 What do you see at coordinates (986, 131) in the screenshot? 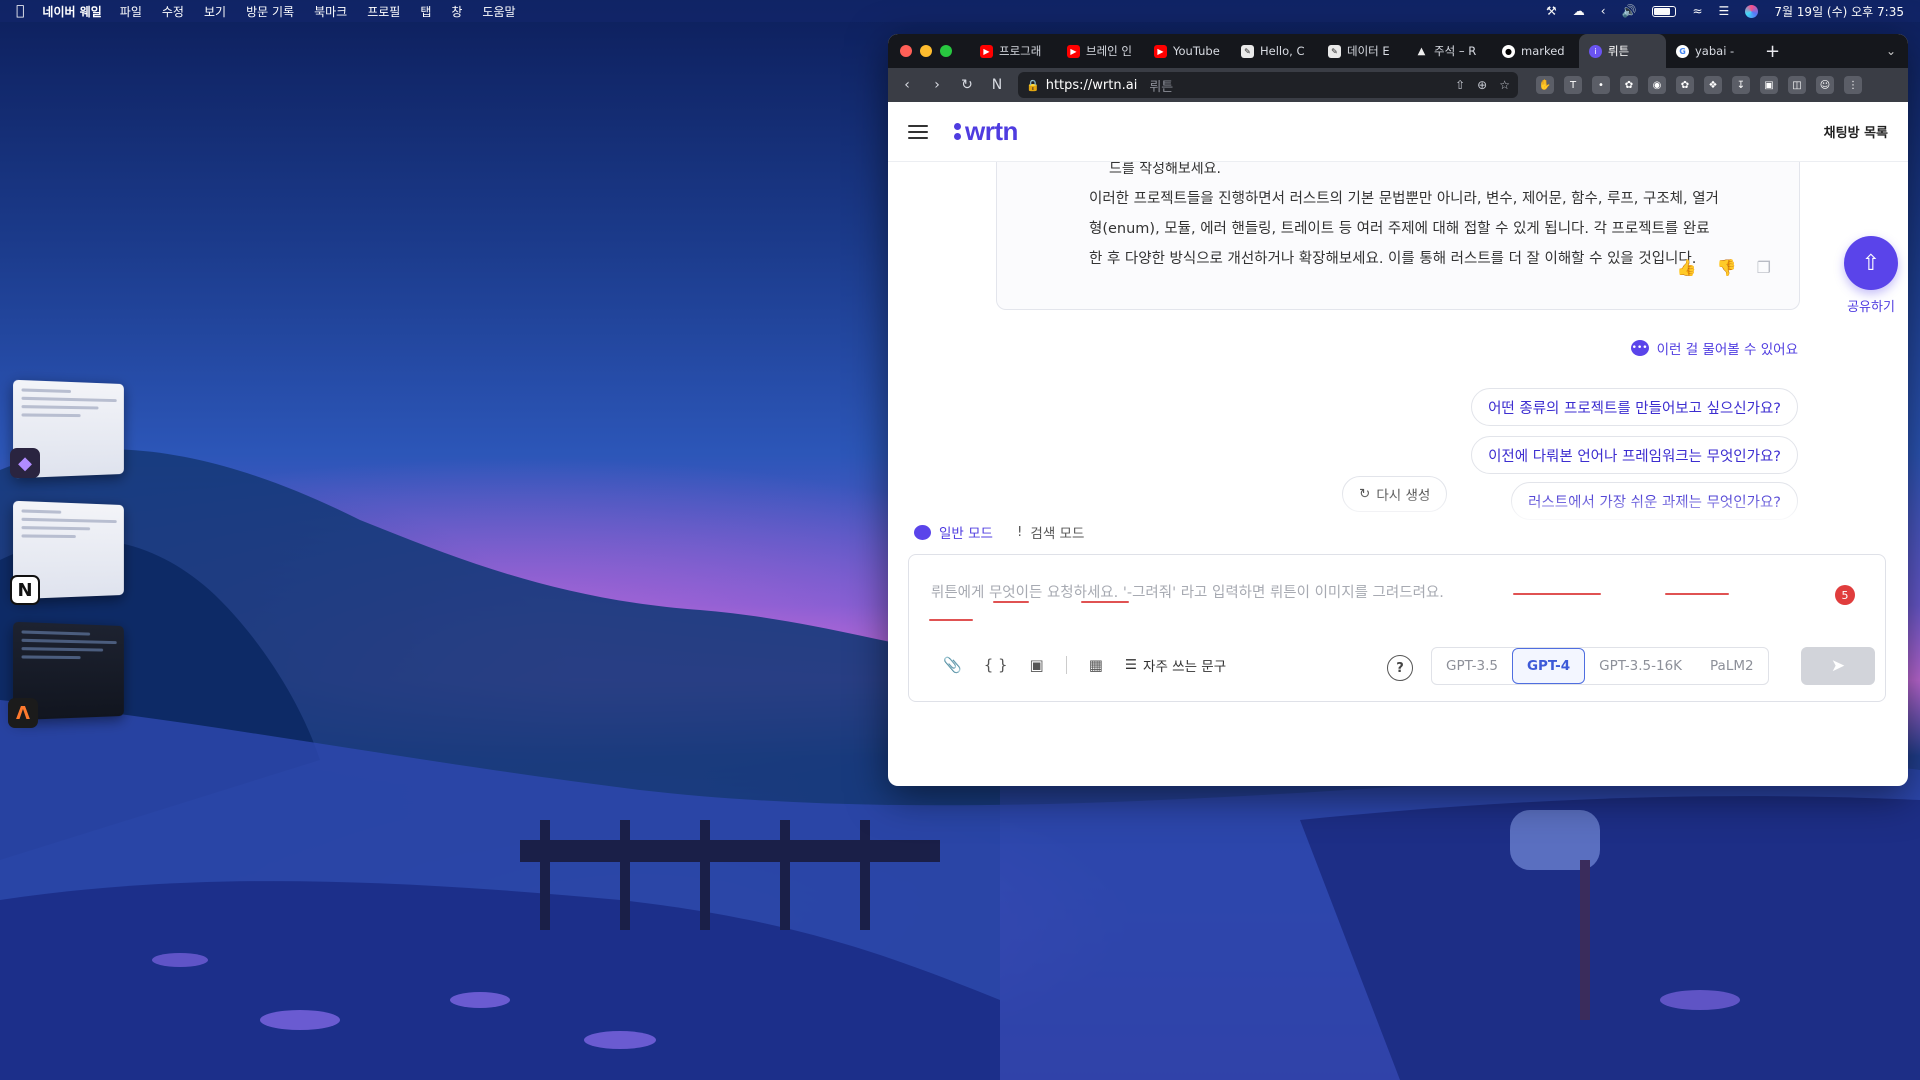
I see `wrtn-logo: wrtn` at bounding box center [986, 131].